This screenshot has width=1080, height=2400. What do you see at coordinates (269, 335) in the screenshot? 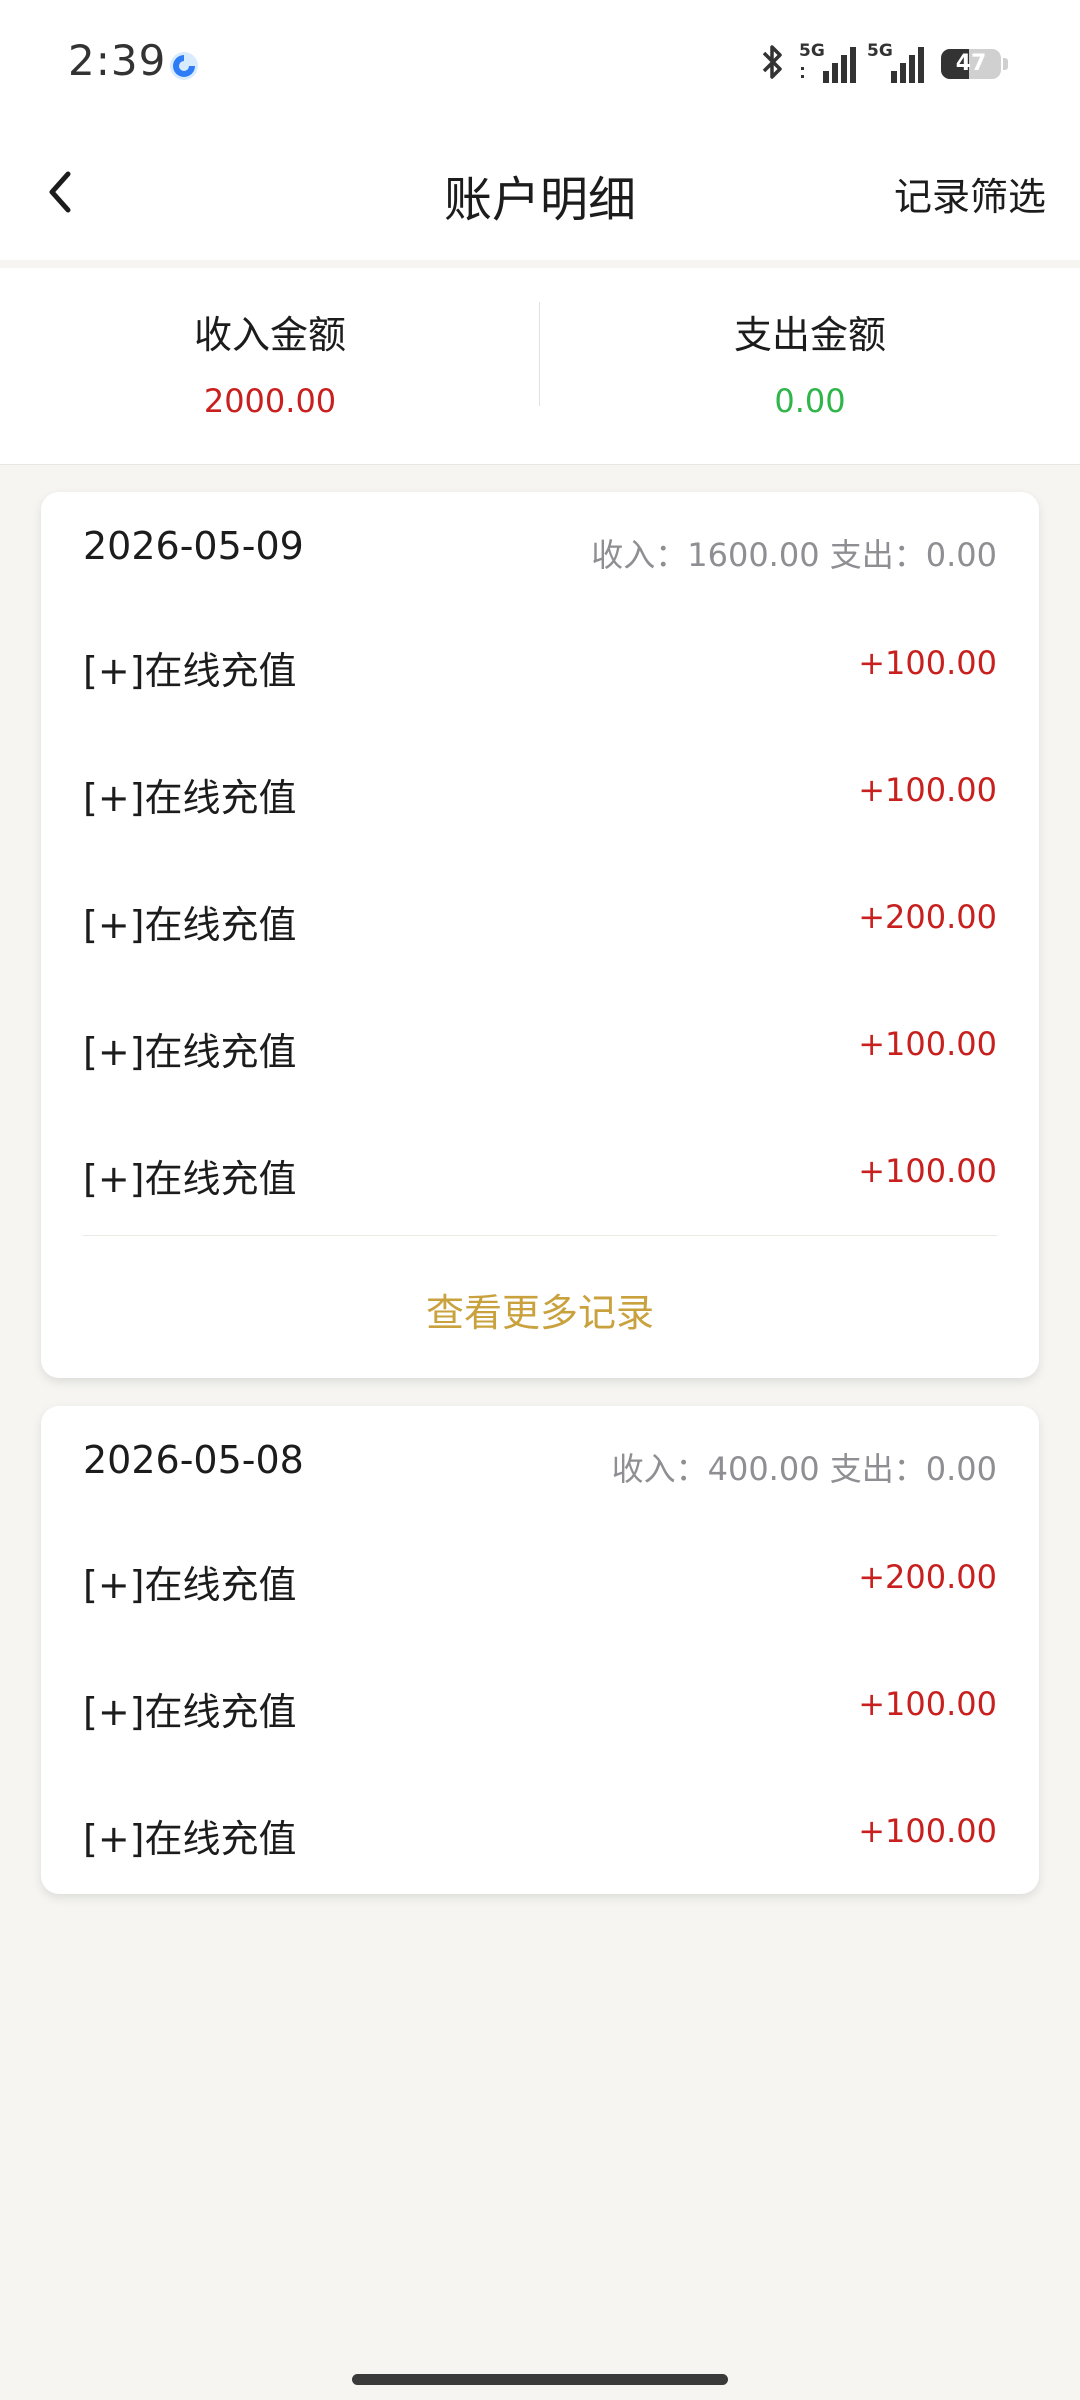
I see `income-label: 收入金额` at bounding box center [269, 335].